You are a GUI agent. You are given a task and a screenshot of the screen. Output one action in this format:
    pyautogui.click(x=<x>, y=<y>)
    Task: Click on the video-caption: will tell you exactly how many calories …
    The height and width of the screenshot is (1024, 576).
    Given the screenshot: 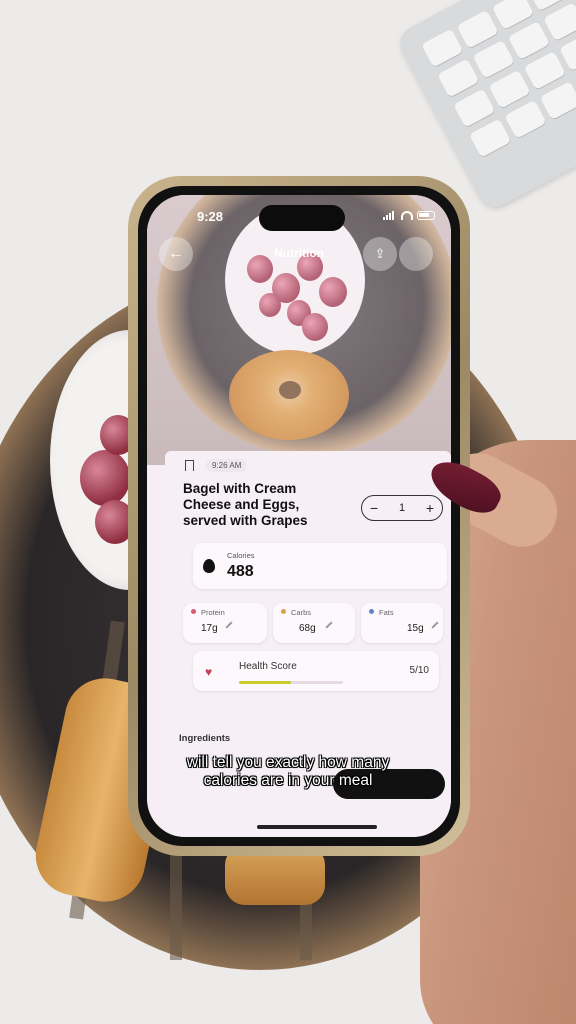 What is the action you would take?
    pyautogui.click(x=288, y=771)
    